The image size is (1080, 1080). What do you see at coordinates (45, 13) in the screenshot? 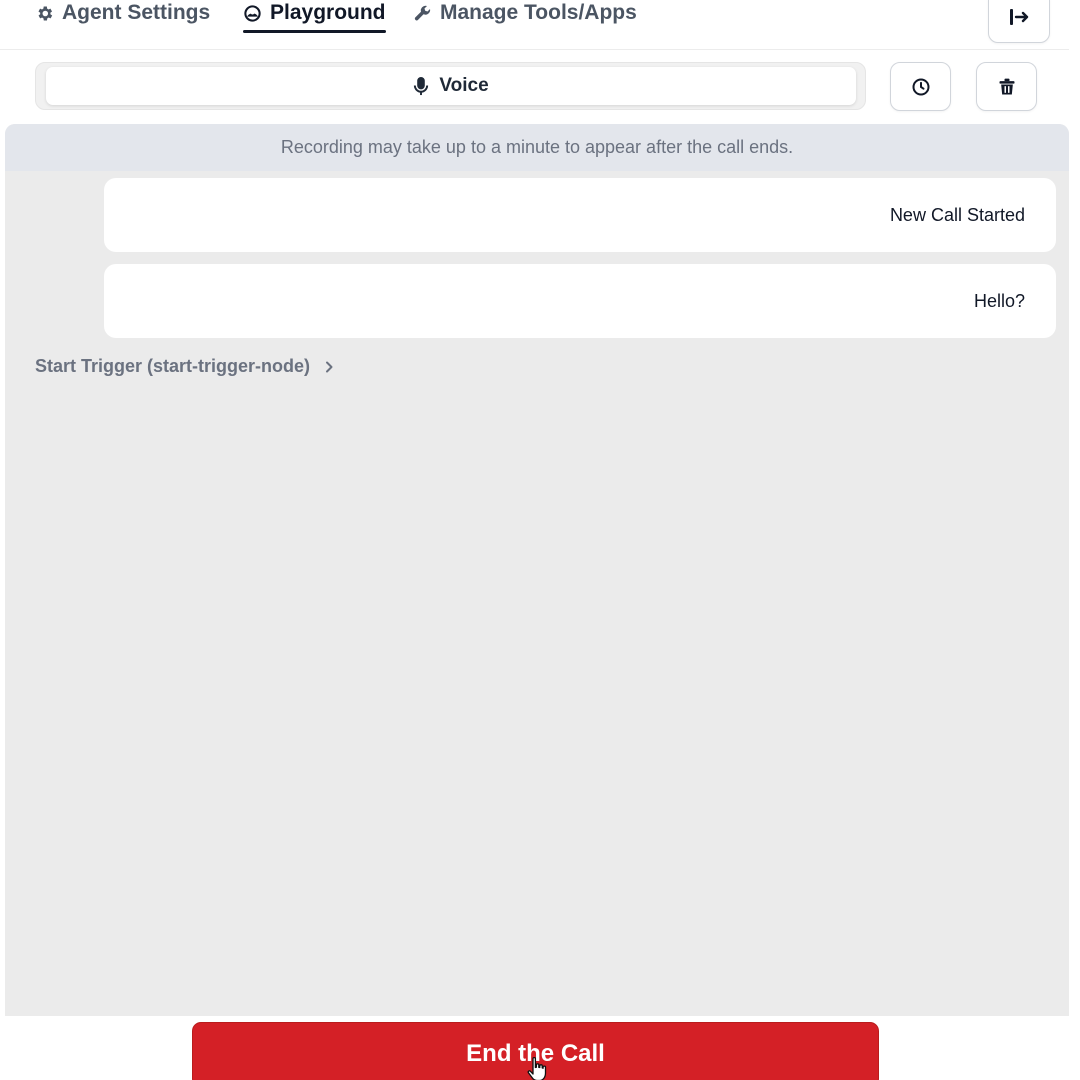
I see `gear-icon` at bounding box center [45, 13].